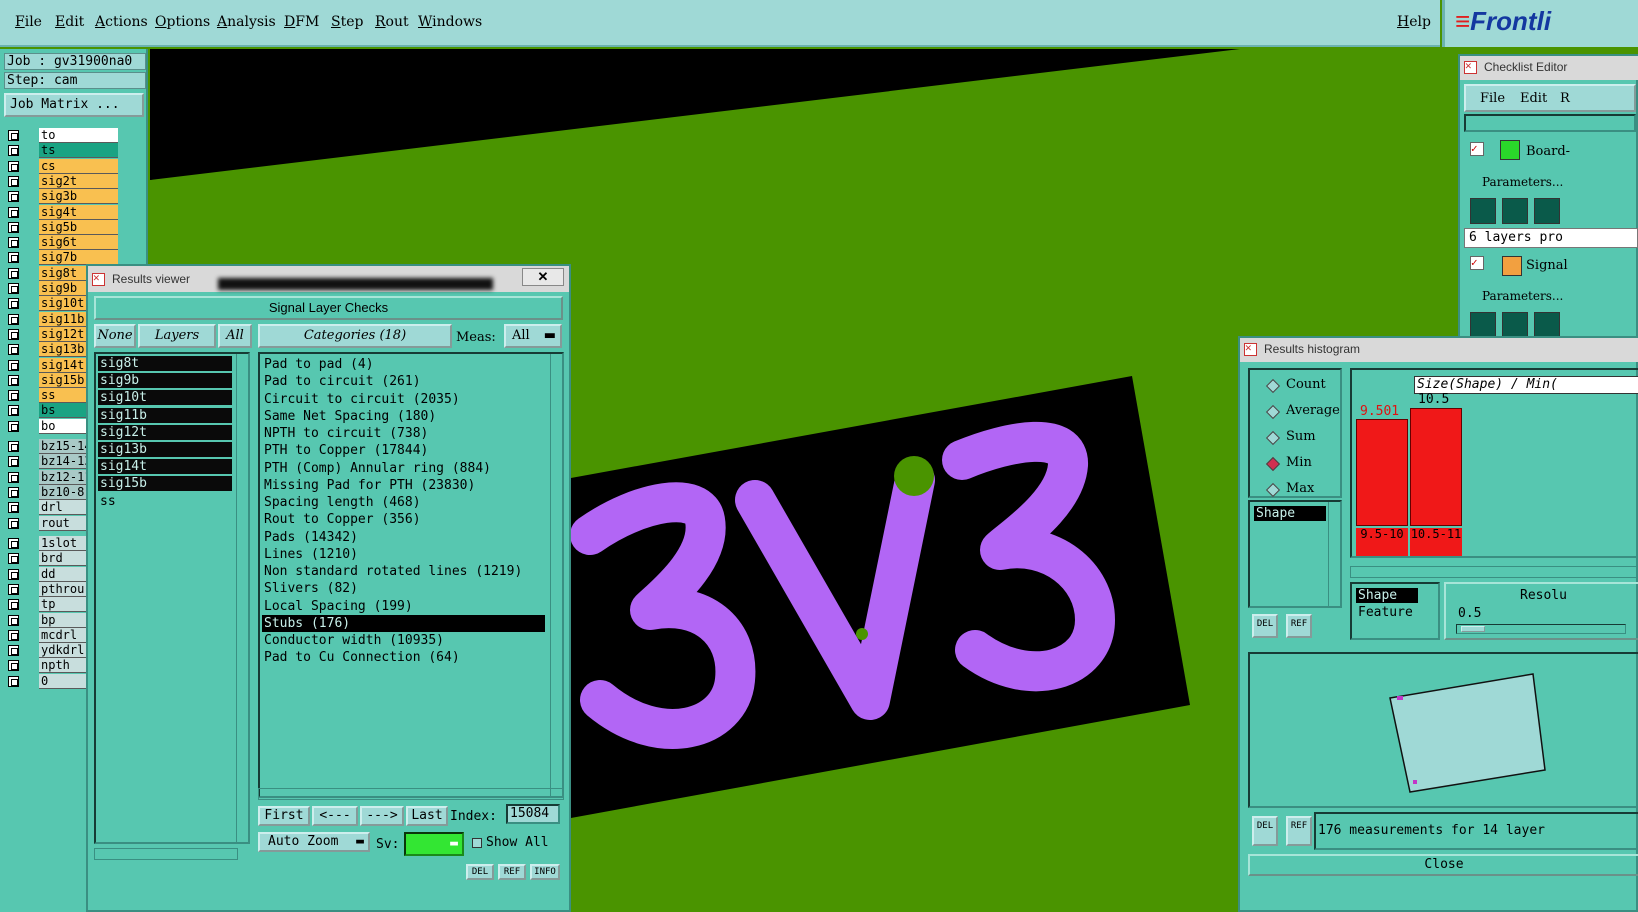  What do you see at coordinates (480, 872) in the screenshot?
I see `del-button: DEL` at bounding box center [480, 872].